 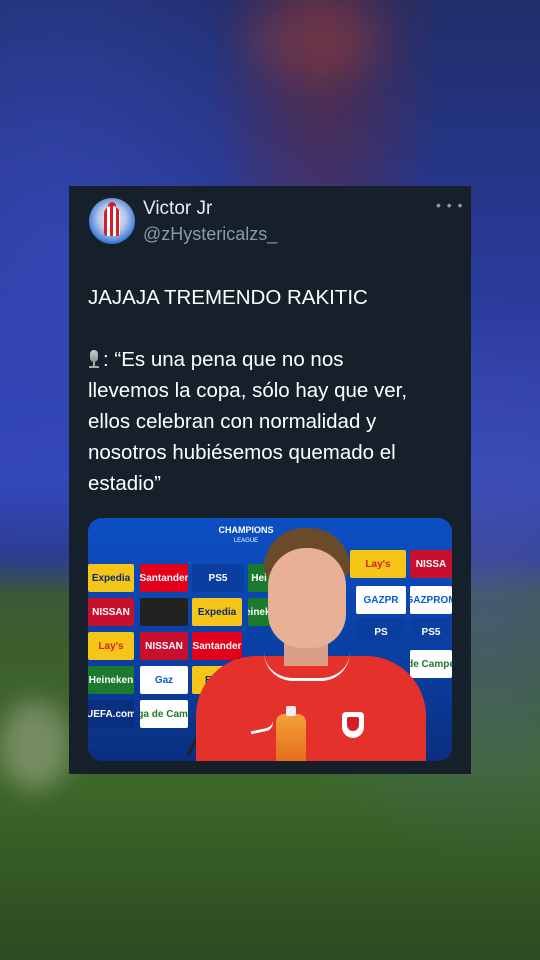 I want to click on microphone-icon, so click(x=94, y=359).